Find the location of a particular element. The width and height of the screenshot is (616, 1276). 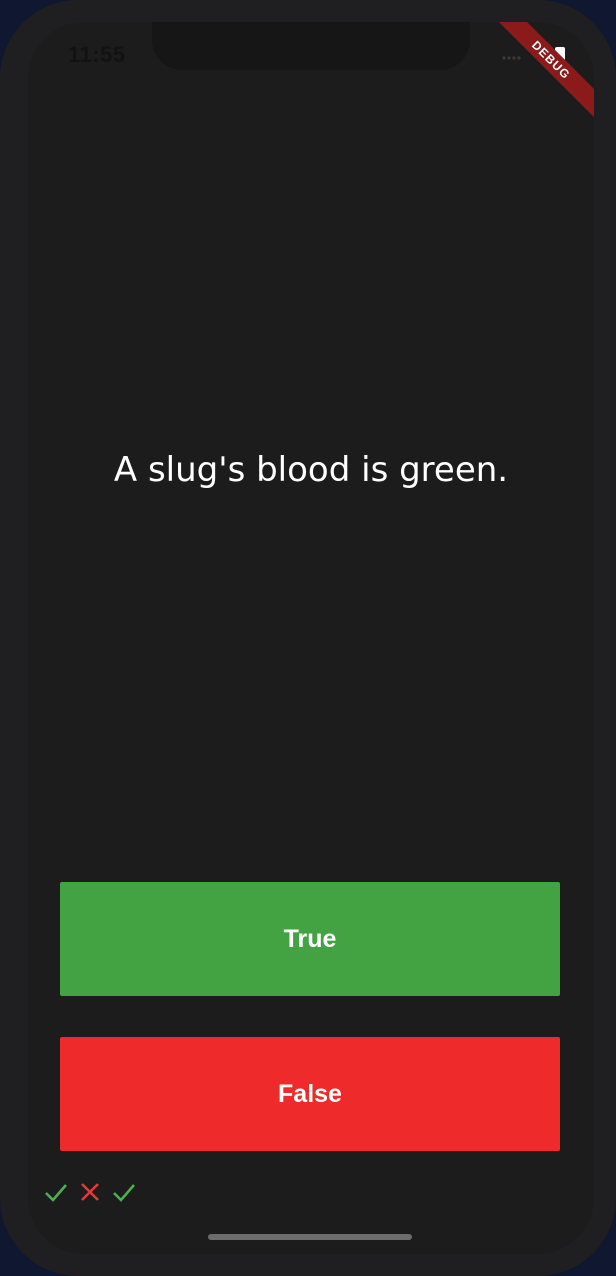

debug-banner: DEBUG is located at coordinates (538, 75).